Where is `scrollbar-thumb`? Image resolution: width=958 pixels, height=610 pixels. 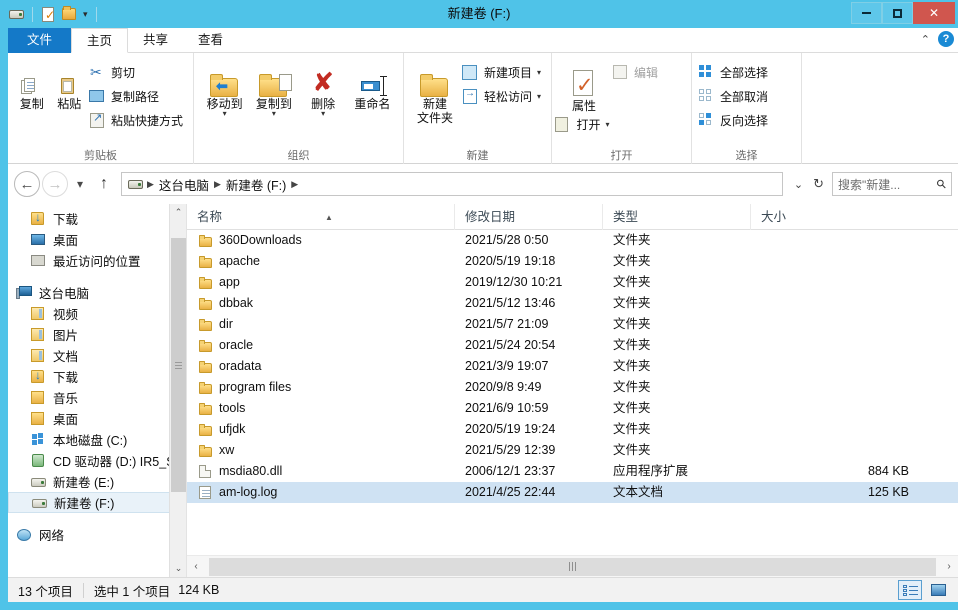 scrollbar-thumb is located at coordinates (178, 365).